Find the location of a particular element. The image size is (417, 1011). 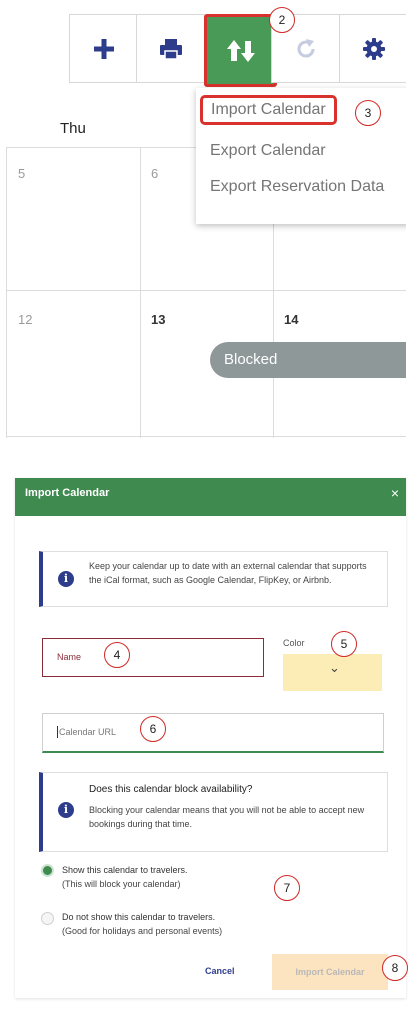

day-number: 6 is located at coordinates (155, 173).